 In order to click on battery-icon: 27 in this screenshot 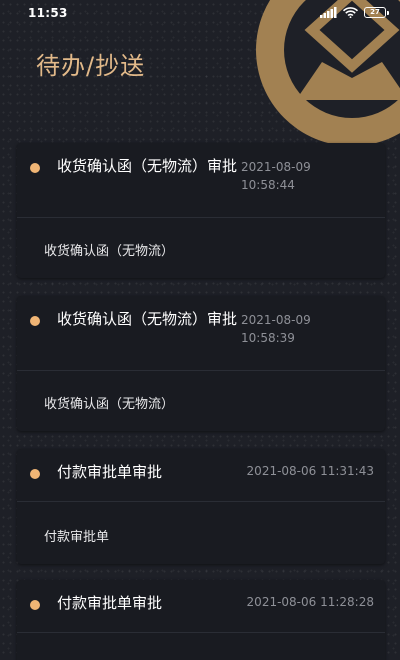, I will do `click(376, 12)`.